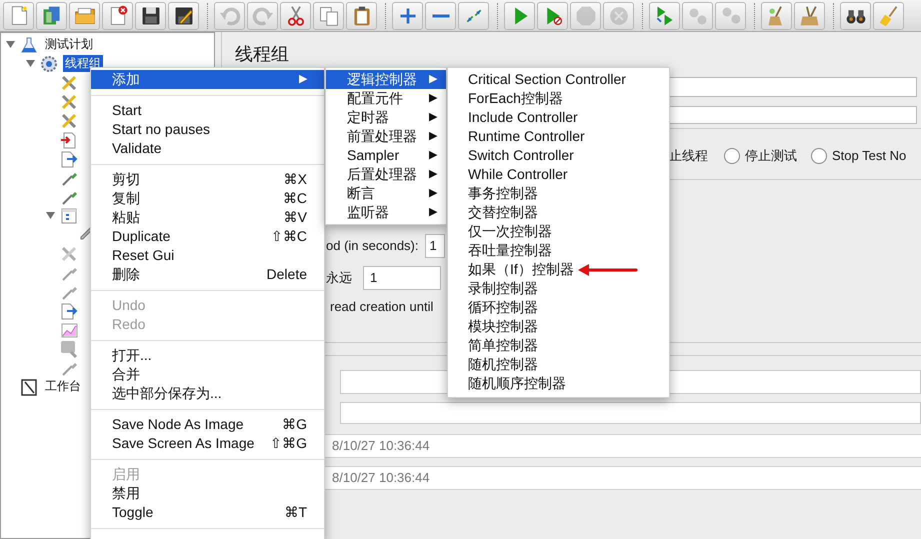 The image size is (921, 539). I want to click on ramp-up-label: od (in seconds):, so click(372, 246).